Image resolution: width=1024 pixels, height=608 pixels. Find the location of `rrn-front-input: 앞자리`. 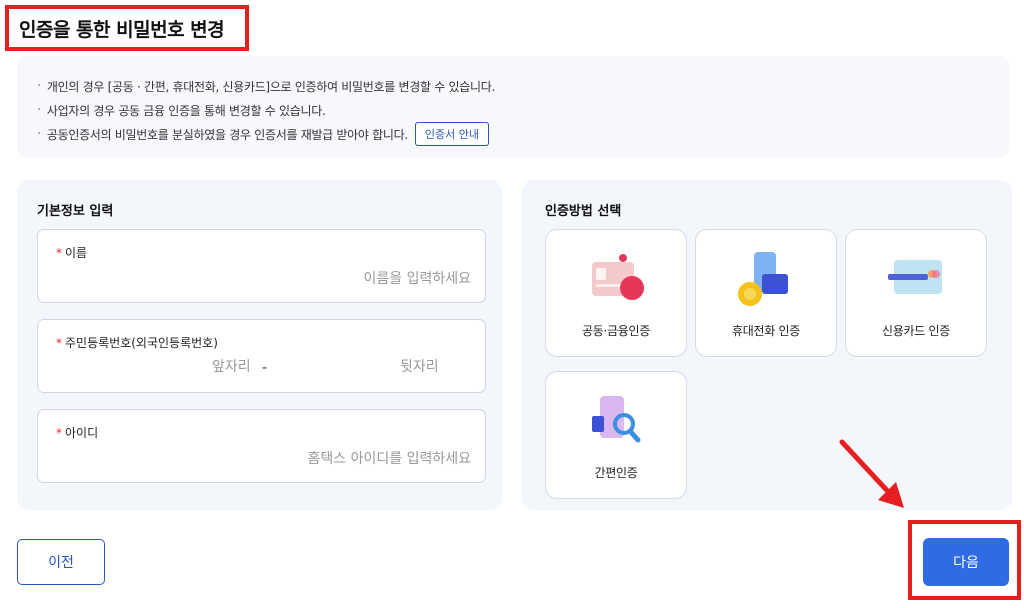

rrn-front-input: 앞자리 is located at coordinates (231, 366).